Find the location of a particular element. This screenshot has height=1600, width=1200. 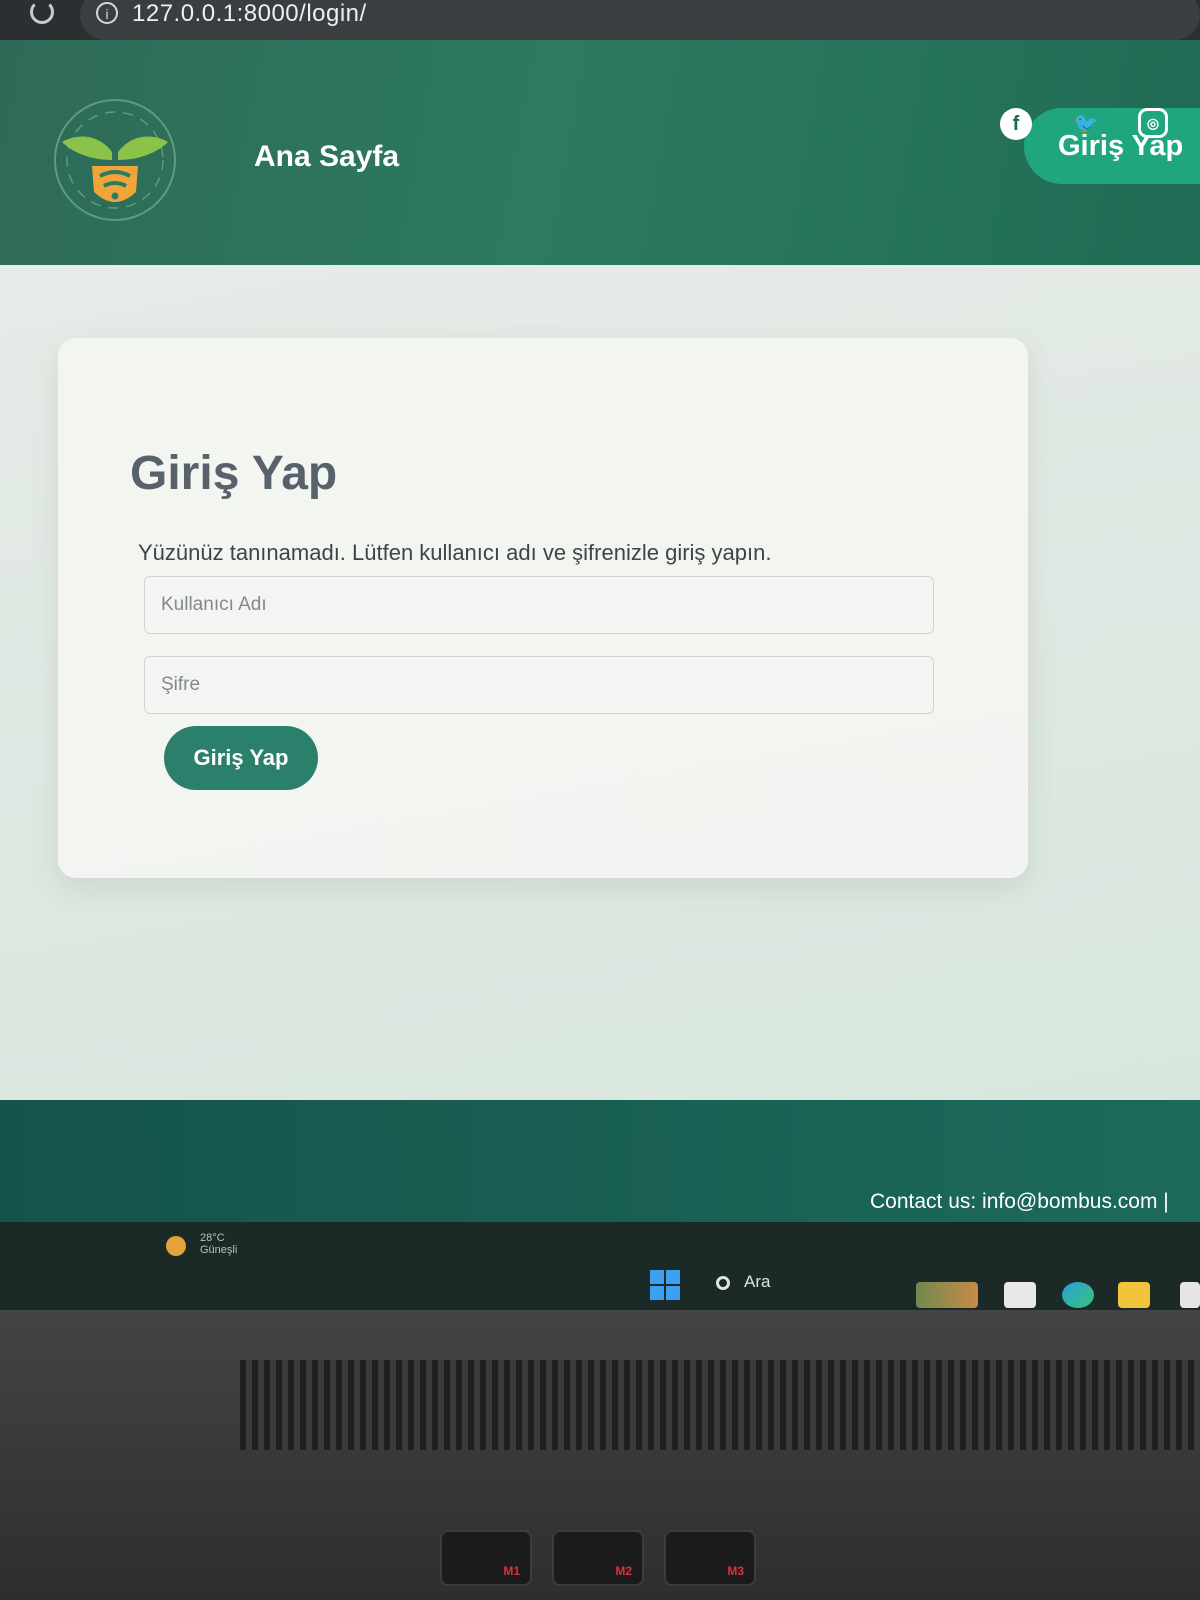

nav-home-link: Ana Sayfa is located at coordinates (326, 157).